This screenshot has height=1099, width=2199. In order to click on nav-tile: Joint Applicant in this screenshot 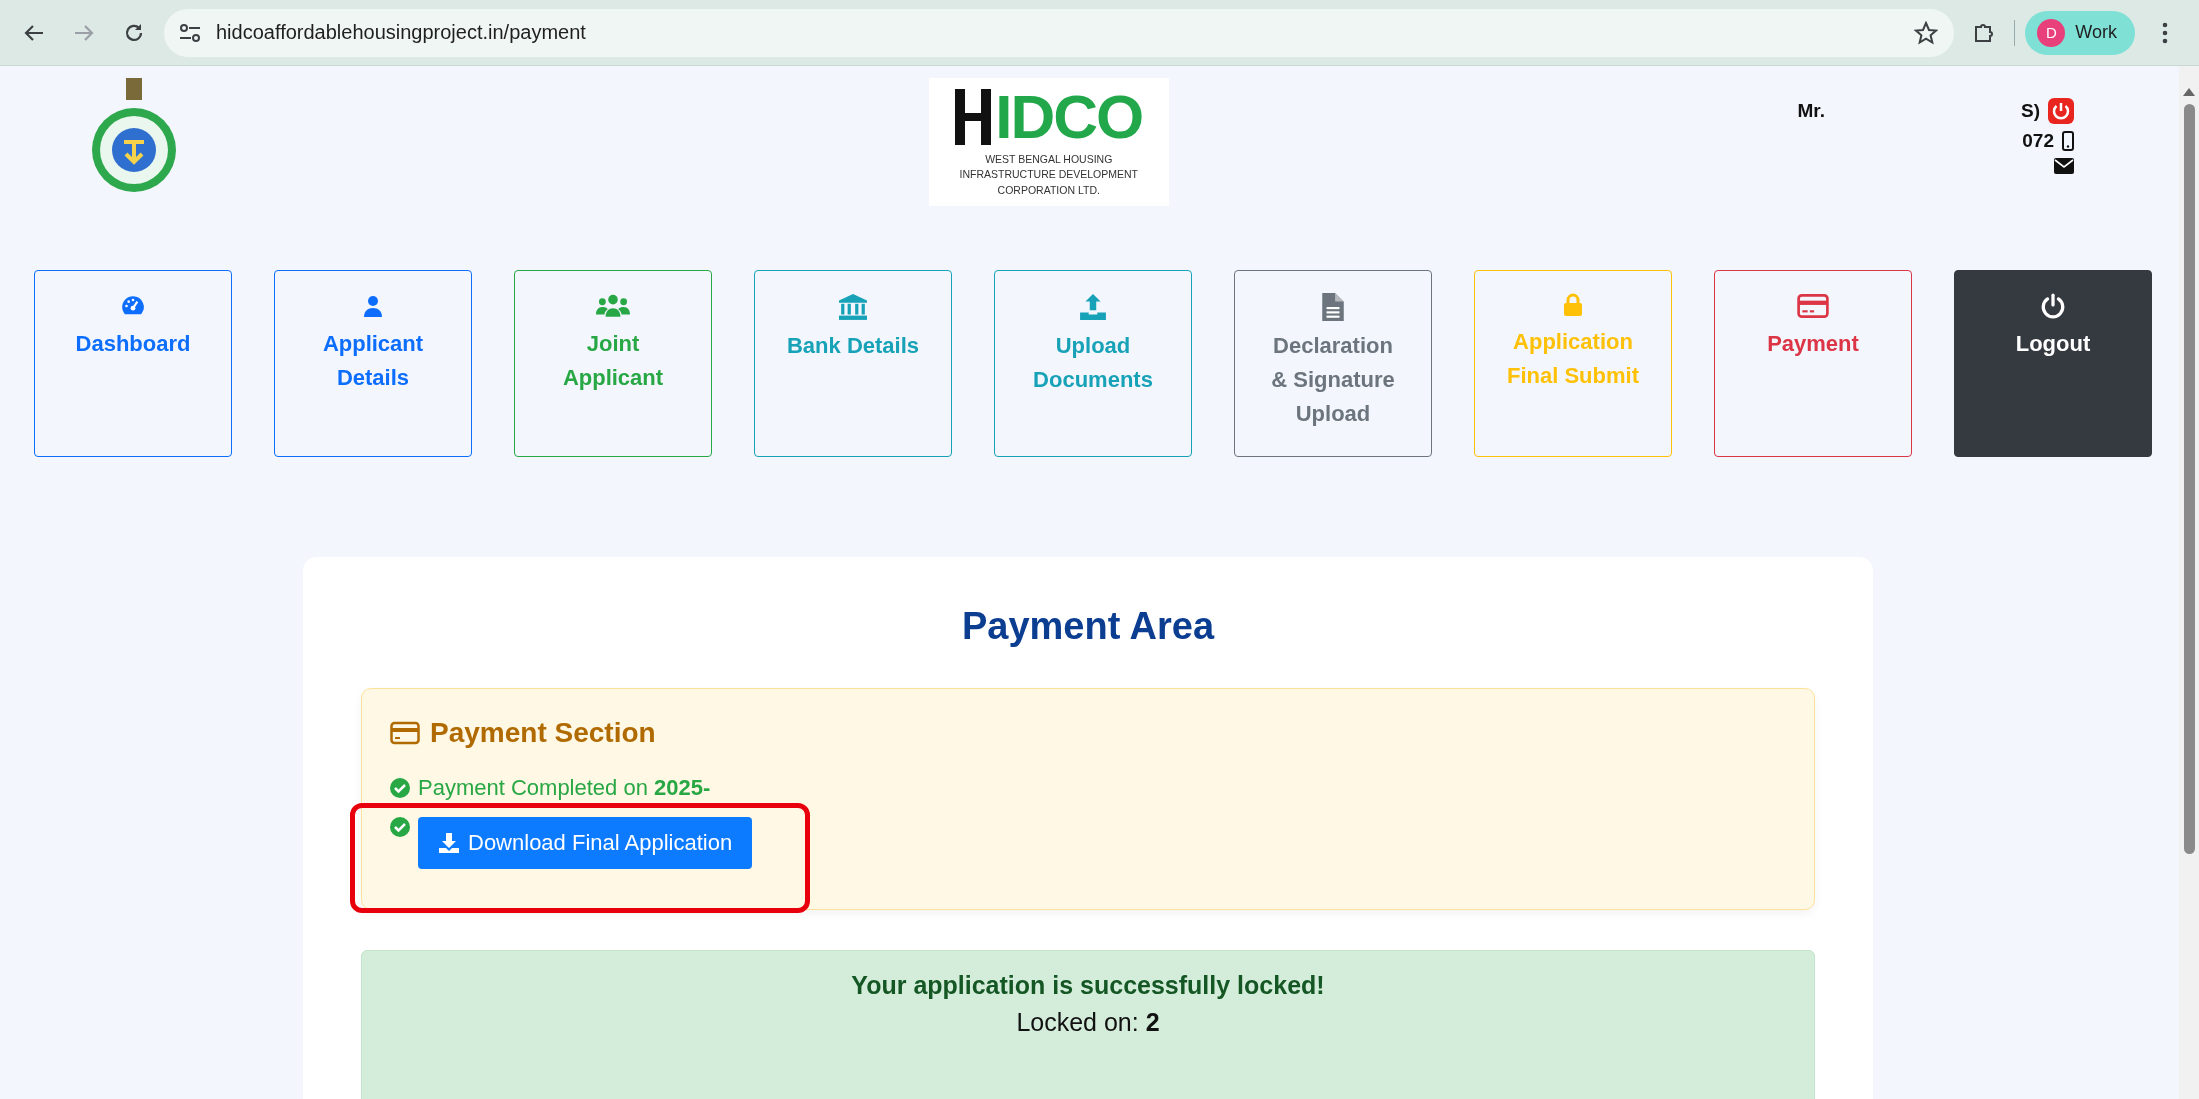, I will do `click(613, 363)`.